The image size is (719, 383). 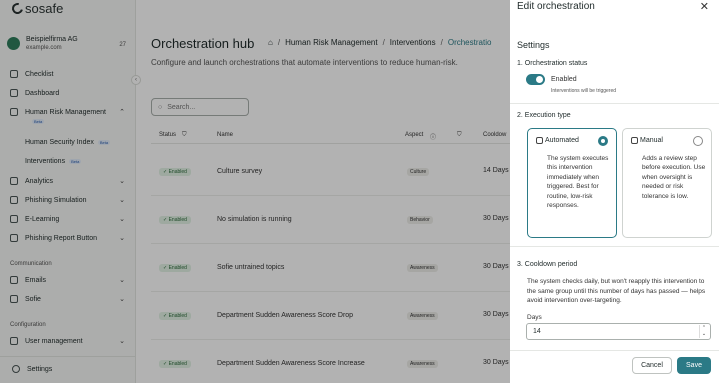 I want to click on status-heading: 1. Orchestration status, so click(x=552, y=63).